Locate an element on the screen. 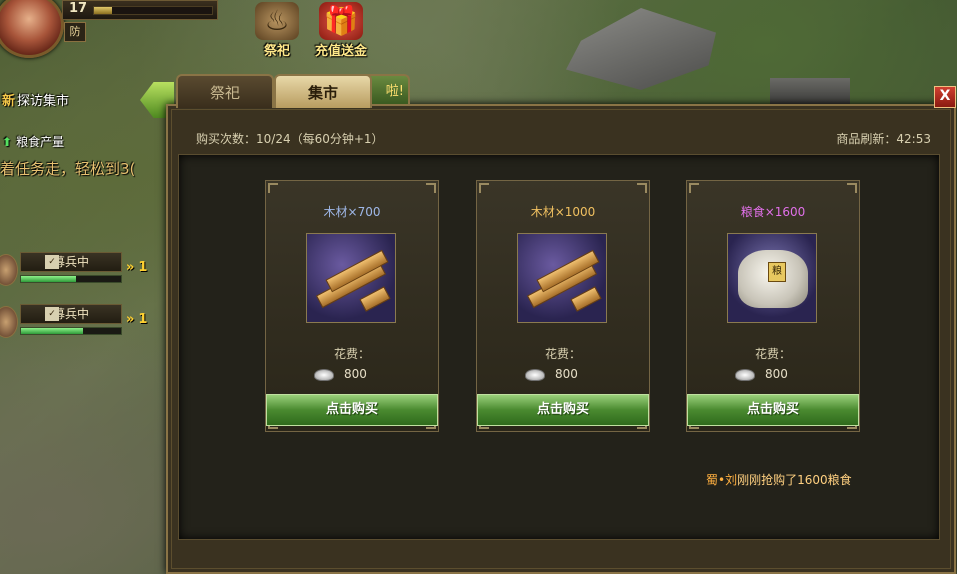 The image size is (957, 574). grain-sack-icon: 粮 is located at coordinates (772, 278).